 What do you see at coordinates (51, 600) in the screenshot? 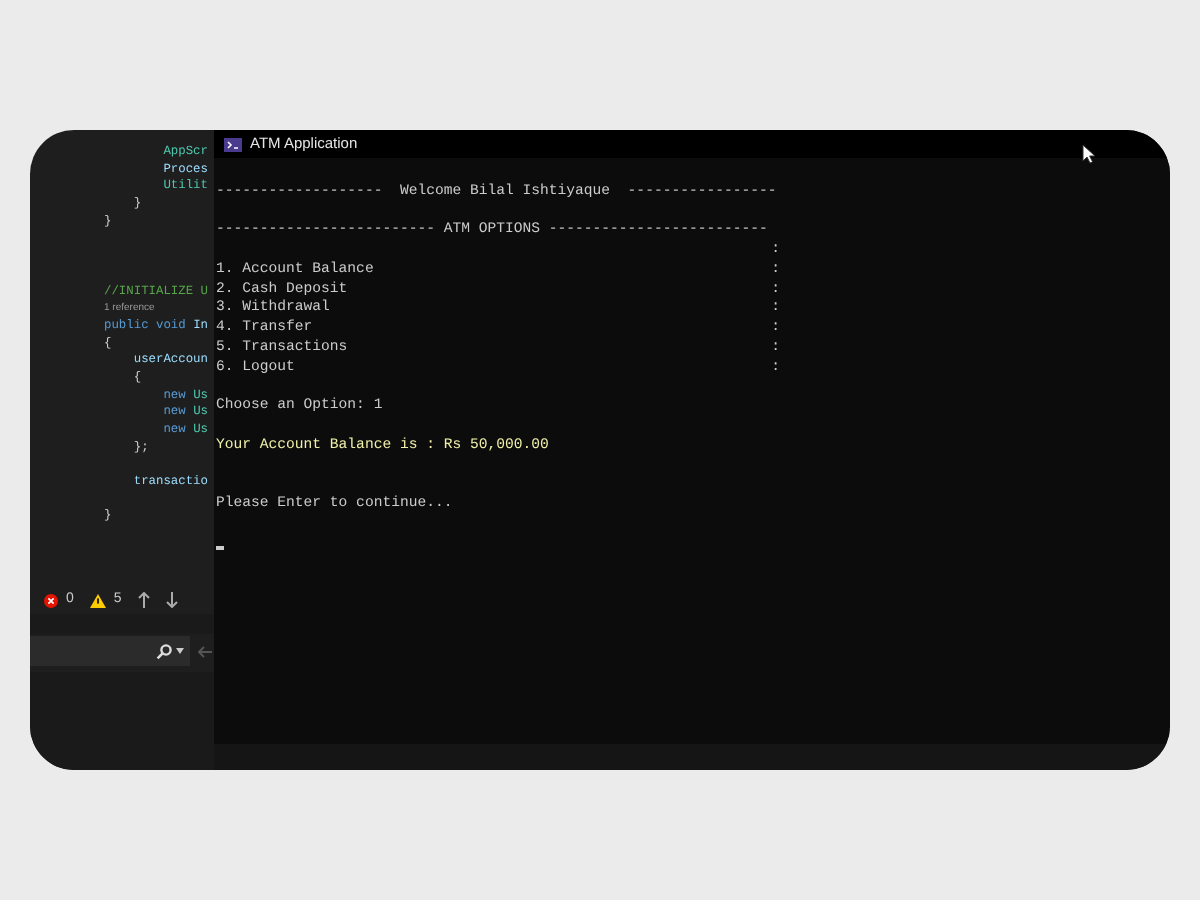
I see `error-icon` at bounding box center [51, 600].